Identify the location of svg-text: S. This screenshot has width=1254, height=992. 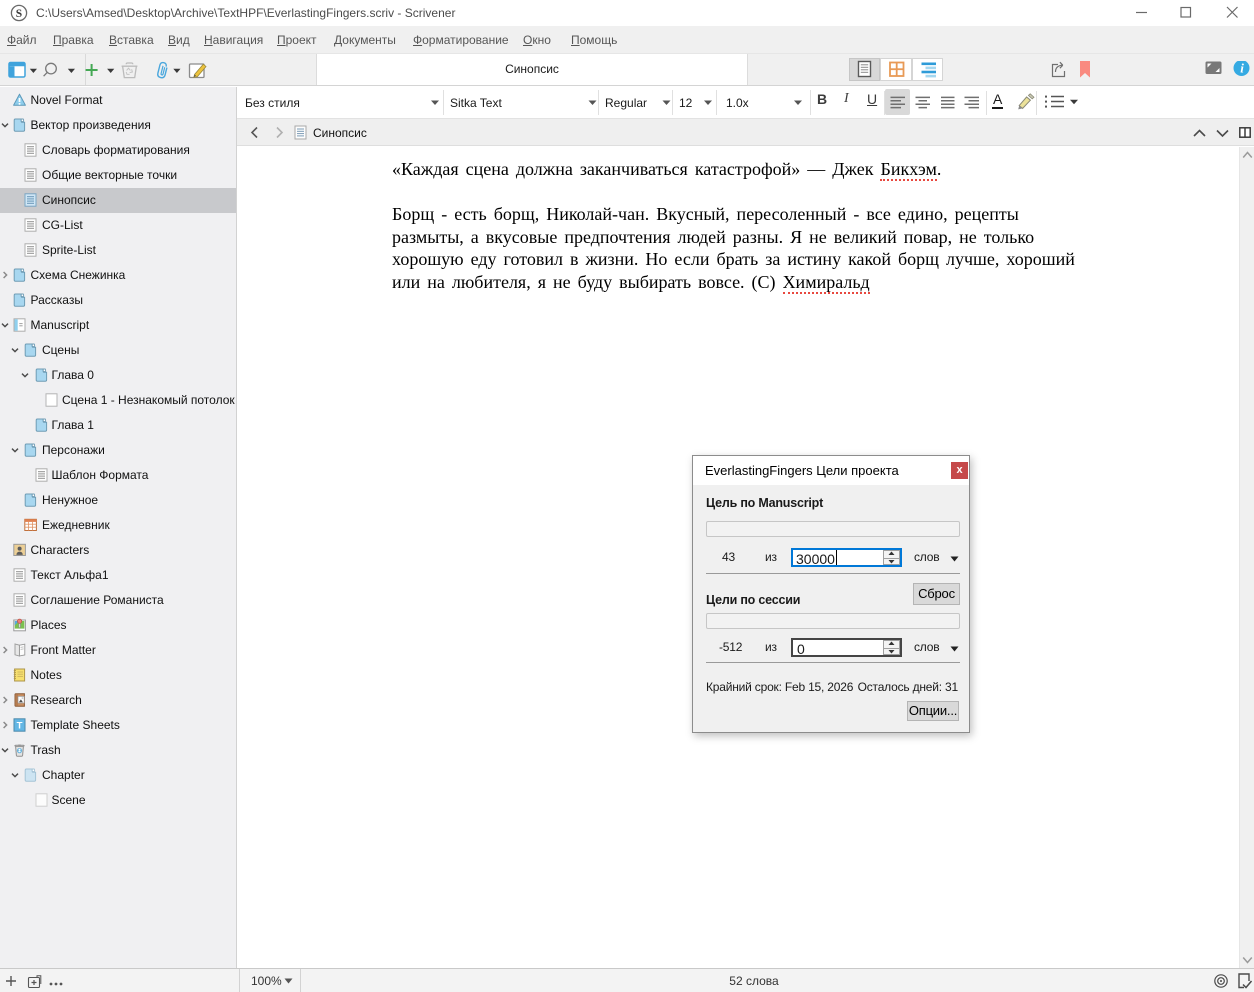
(19, 14).